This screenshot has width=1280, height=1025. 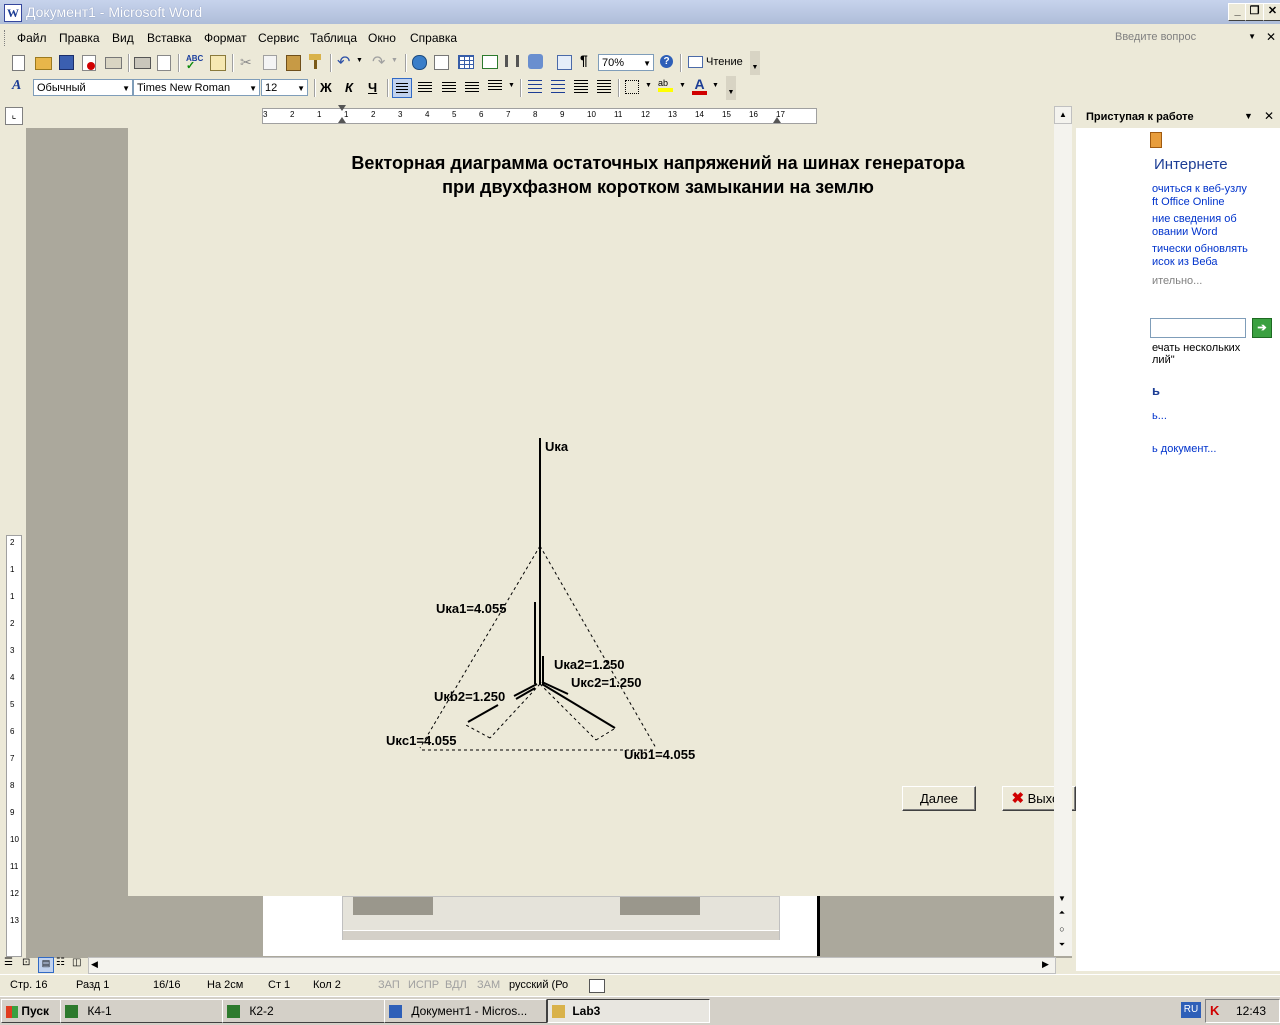 What do you see at coordinates (632, 87) in the screenshot?
I see `borders-icon` at bounding box center [632, 87].